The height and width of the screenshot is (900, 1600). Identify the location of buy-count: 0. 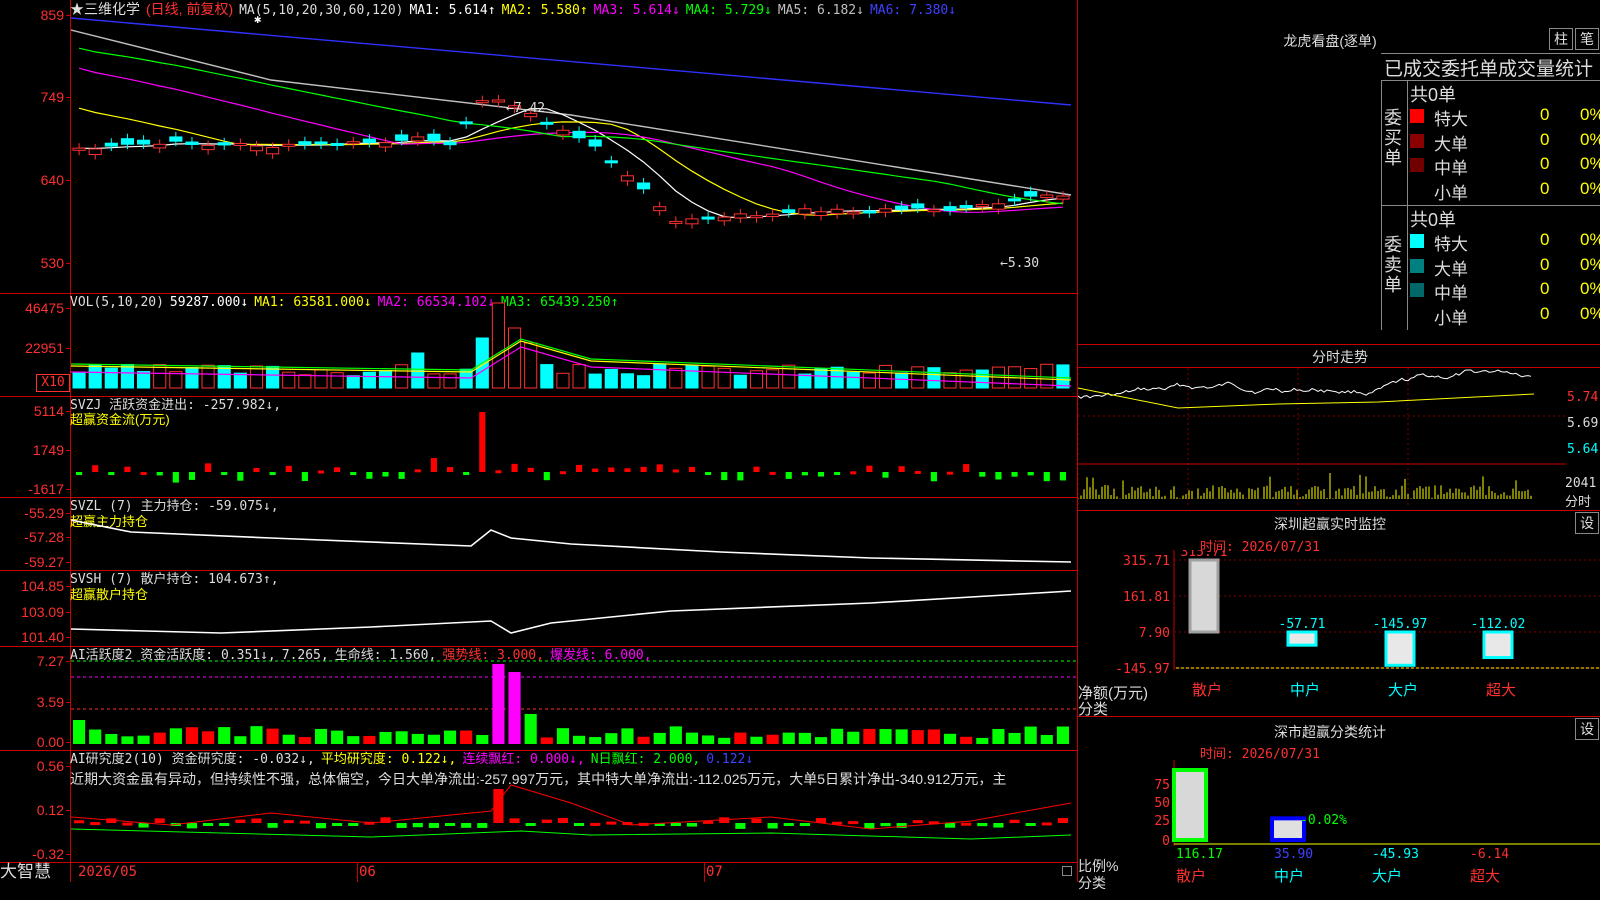
(1545, 163).